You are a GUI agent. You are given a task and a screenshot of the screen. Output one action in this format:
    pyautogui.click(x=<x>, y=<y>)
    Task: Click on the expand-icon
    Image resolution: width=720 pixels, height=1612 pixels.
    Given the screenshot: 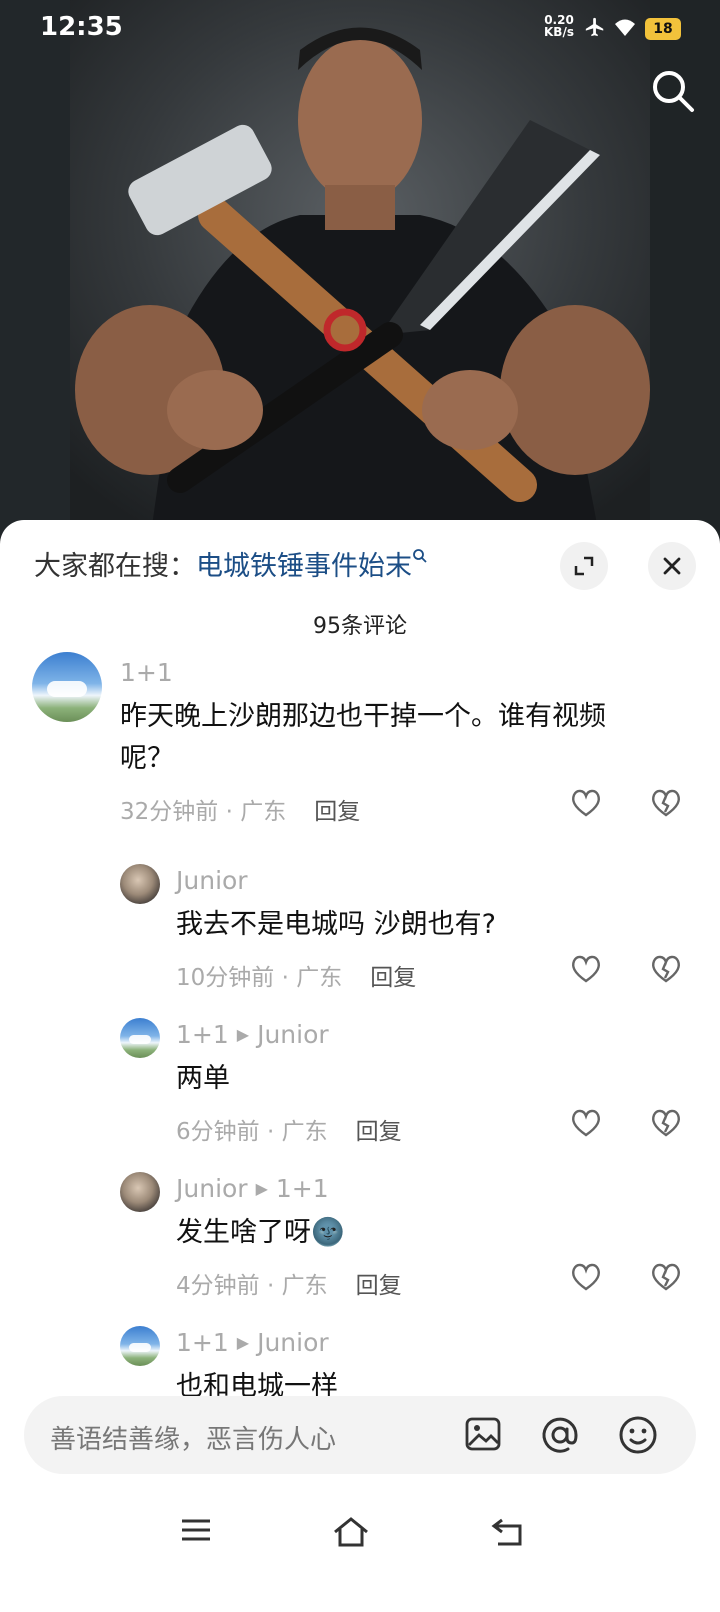 What is the action you would take?
    pyautogui.click(x=584, y=566)
    